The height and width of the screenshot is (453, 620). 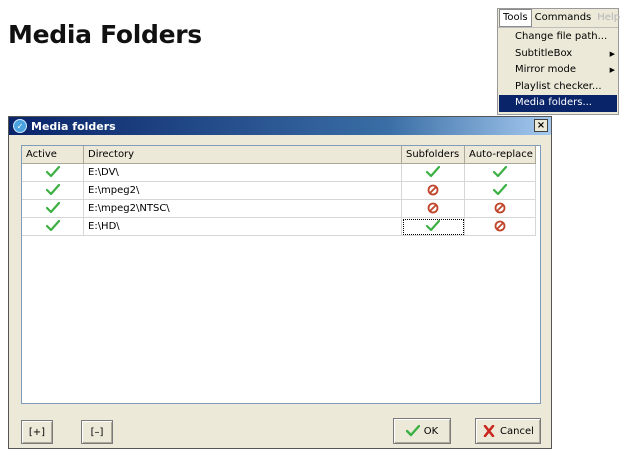 I want to click on ok-button: OK, so click(x=422, y=431).